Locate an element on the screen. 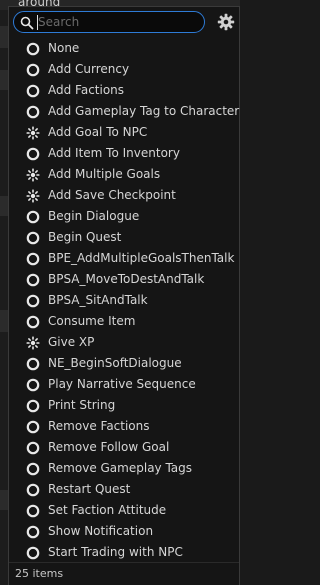 Image resolution: width=320 pixels, height=585 pixels. list-item: Add Goal To NPC is located at coordinates (124, 132).